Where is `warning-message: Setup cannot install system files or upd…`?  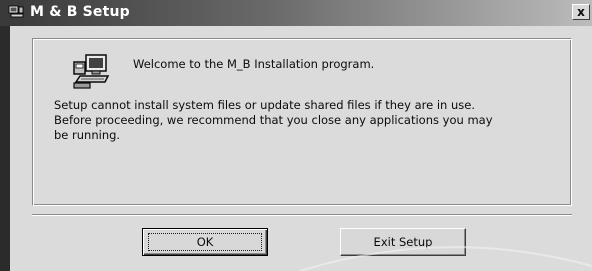 warning-message: Setup cannot install system files or upd… is located at coordinates (304, 120).